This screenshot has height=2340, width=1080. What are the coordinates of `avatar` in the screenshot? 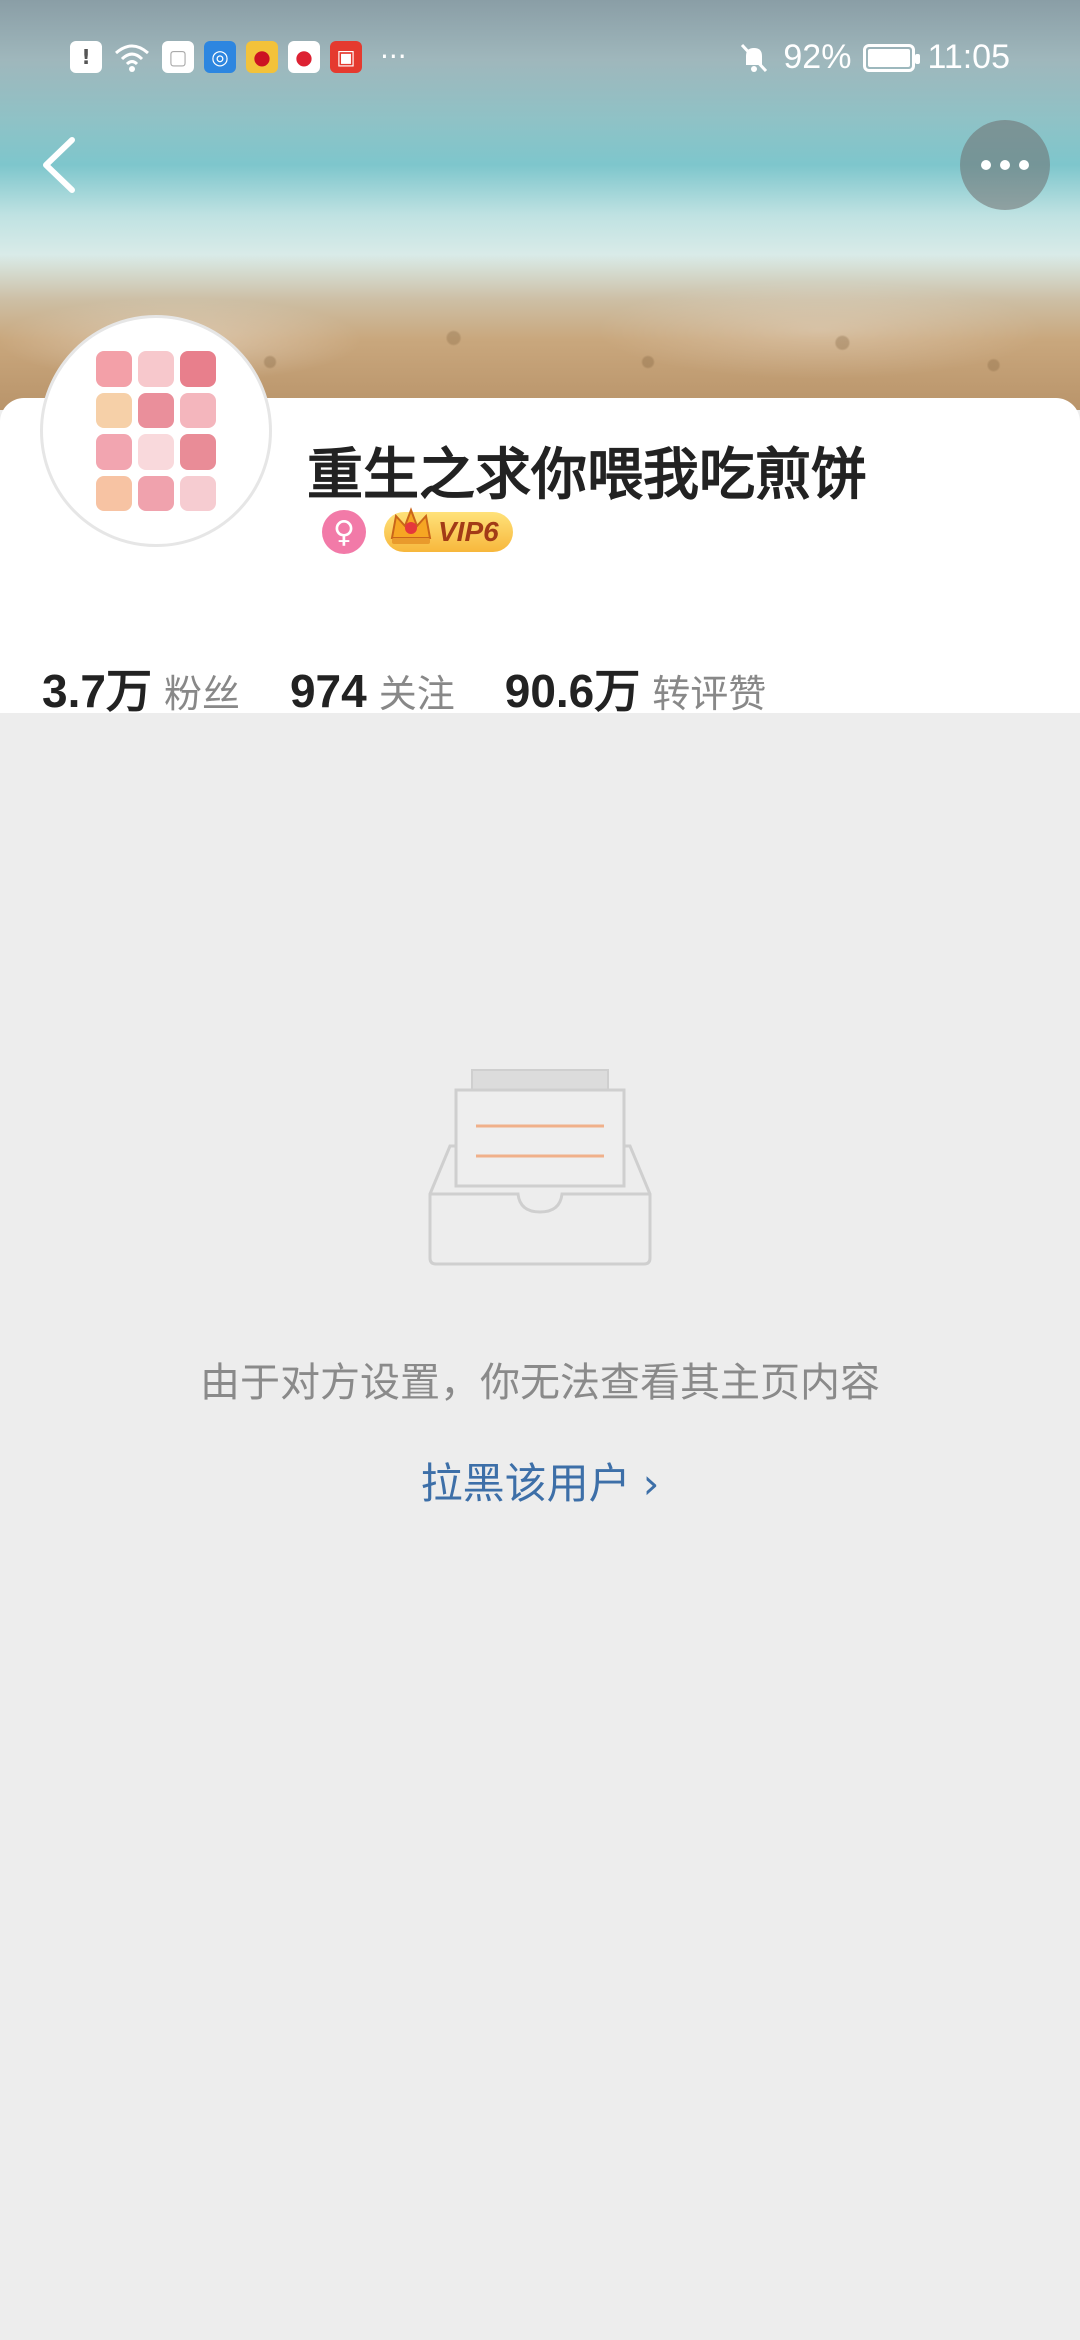 It's located at (156, 431).